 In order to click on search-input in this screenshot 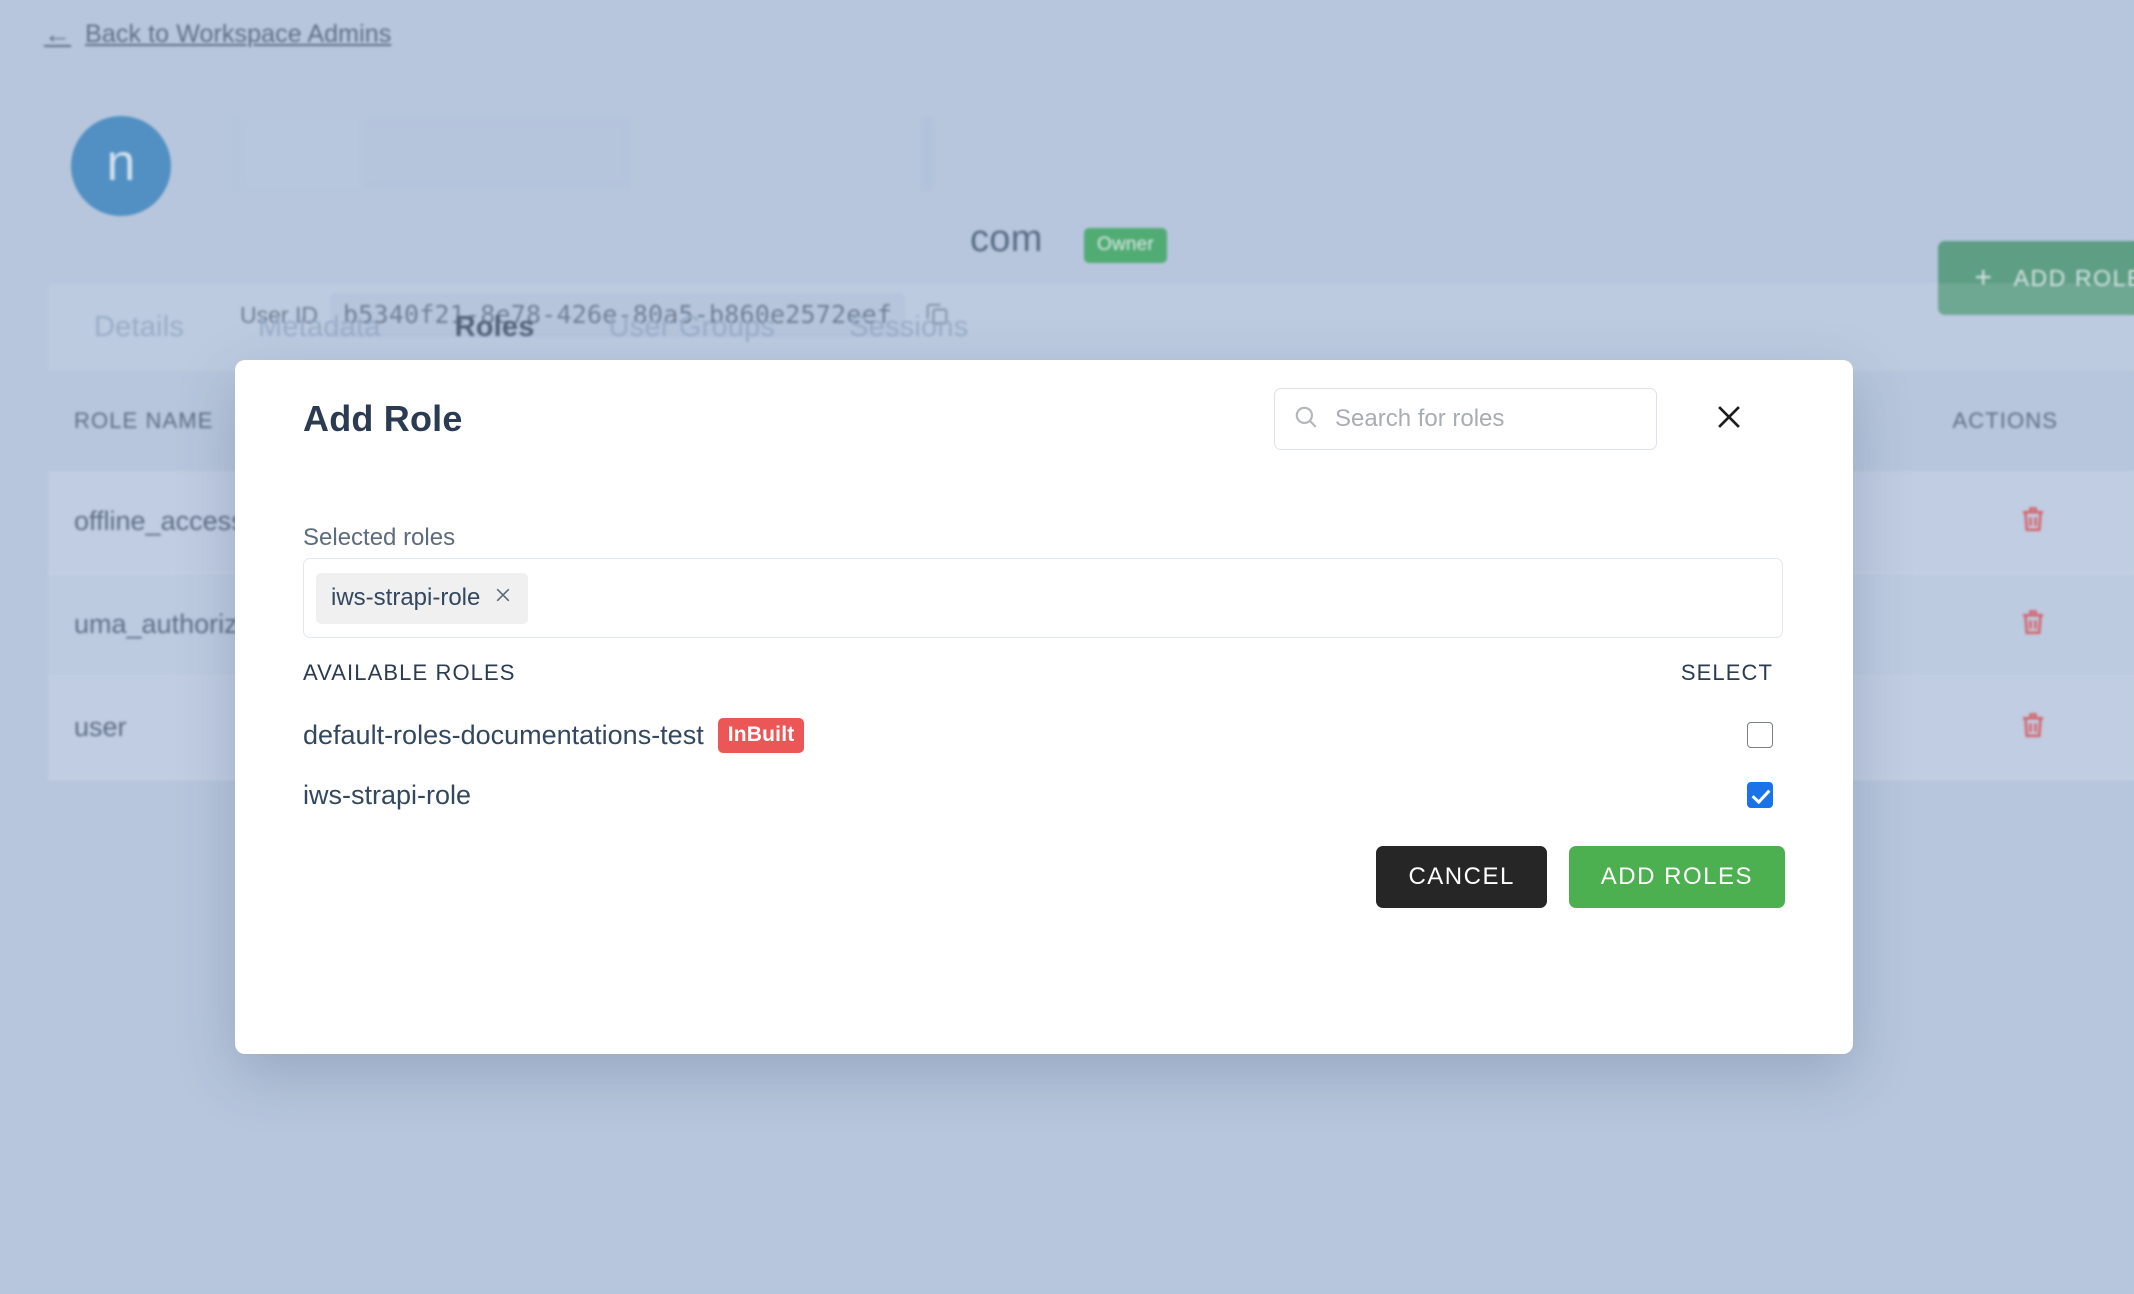, I will do `click(1486, 419)`.